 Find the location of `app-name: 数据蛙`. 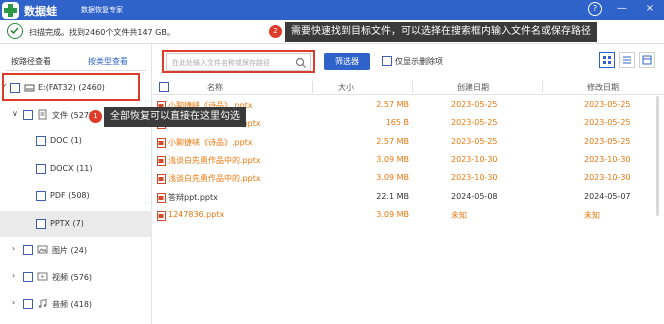

app-name: 数据蛙 is located at coordinates (40, 11).